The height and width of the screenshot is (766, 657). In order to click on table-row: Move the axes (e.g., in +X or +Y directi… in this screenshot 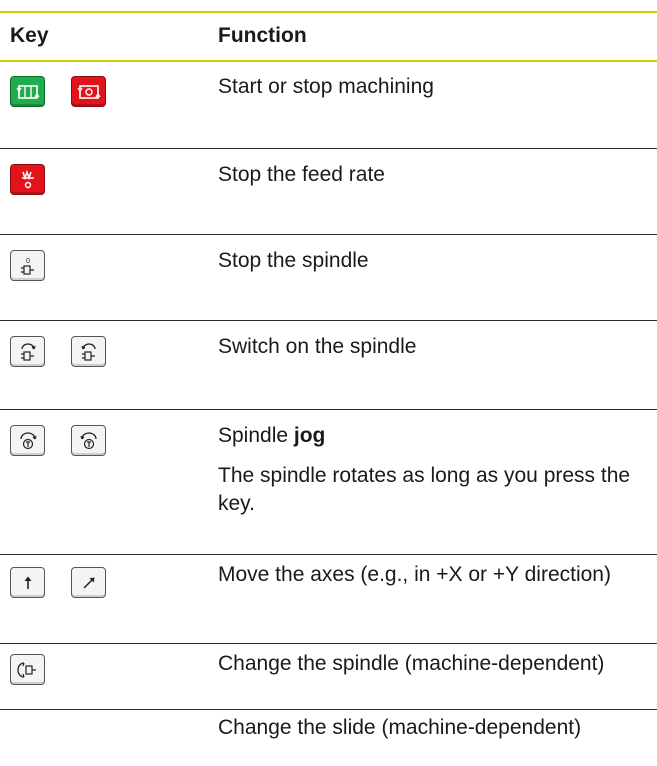, I will do `click(328, 599)`.